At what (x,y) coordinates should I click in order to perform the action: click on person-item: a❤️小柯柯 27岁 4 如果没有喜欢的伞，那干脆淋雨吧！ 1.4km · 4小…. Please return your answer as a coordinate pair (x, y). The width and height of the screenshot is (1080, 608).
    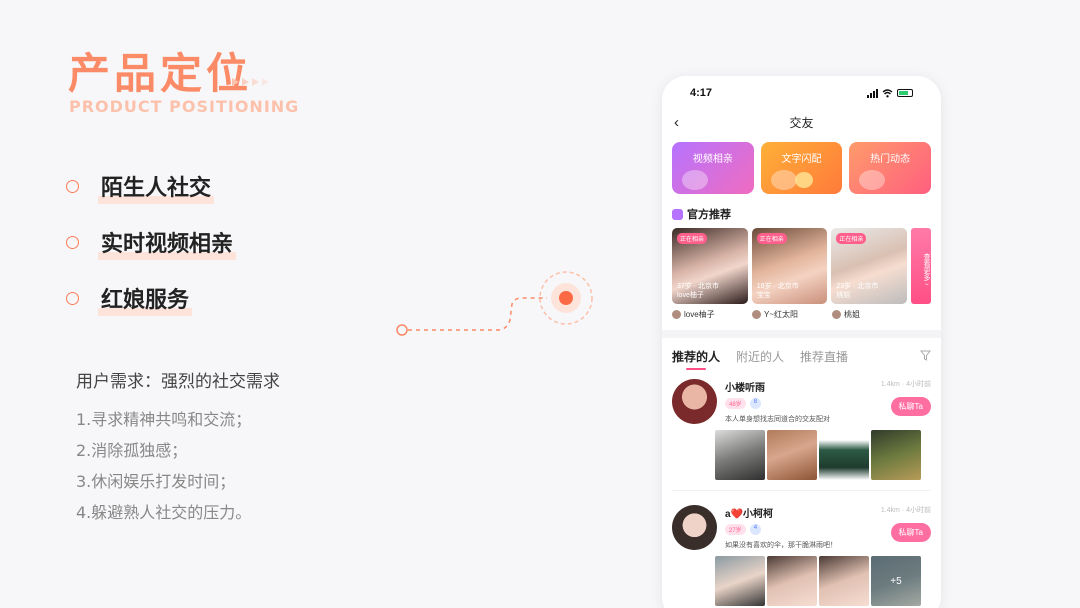
    Looking at the image, I should click on (801, 520).